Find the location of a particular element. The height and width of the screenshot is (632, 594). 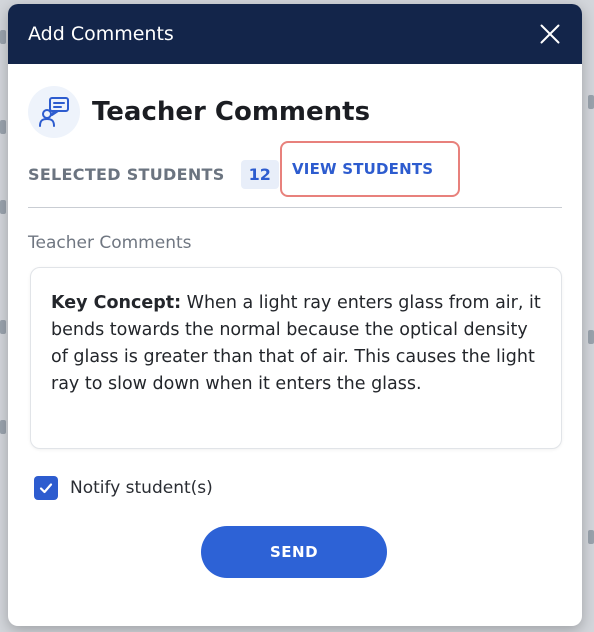

section-title: Teacher Comments is located at coordinates (231, 112).